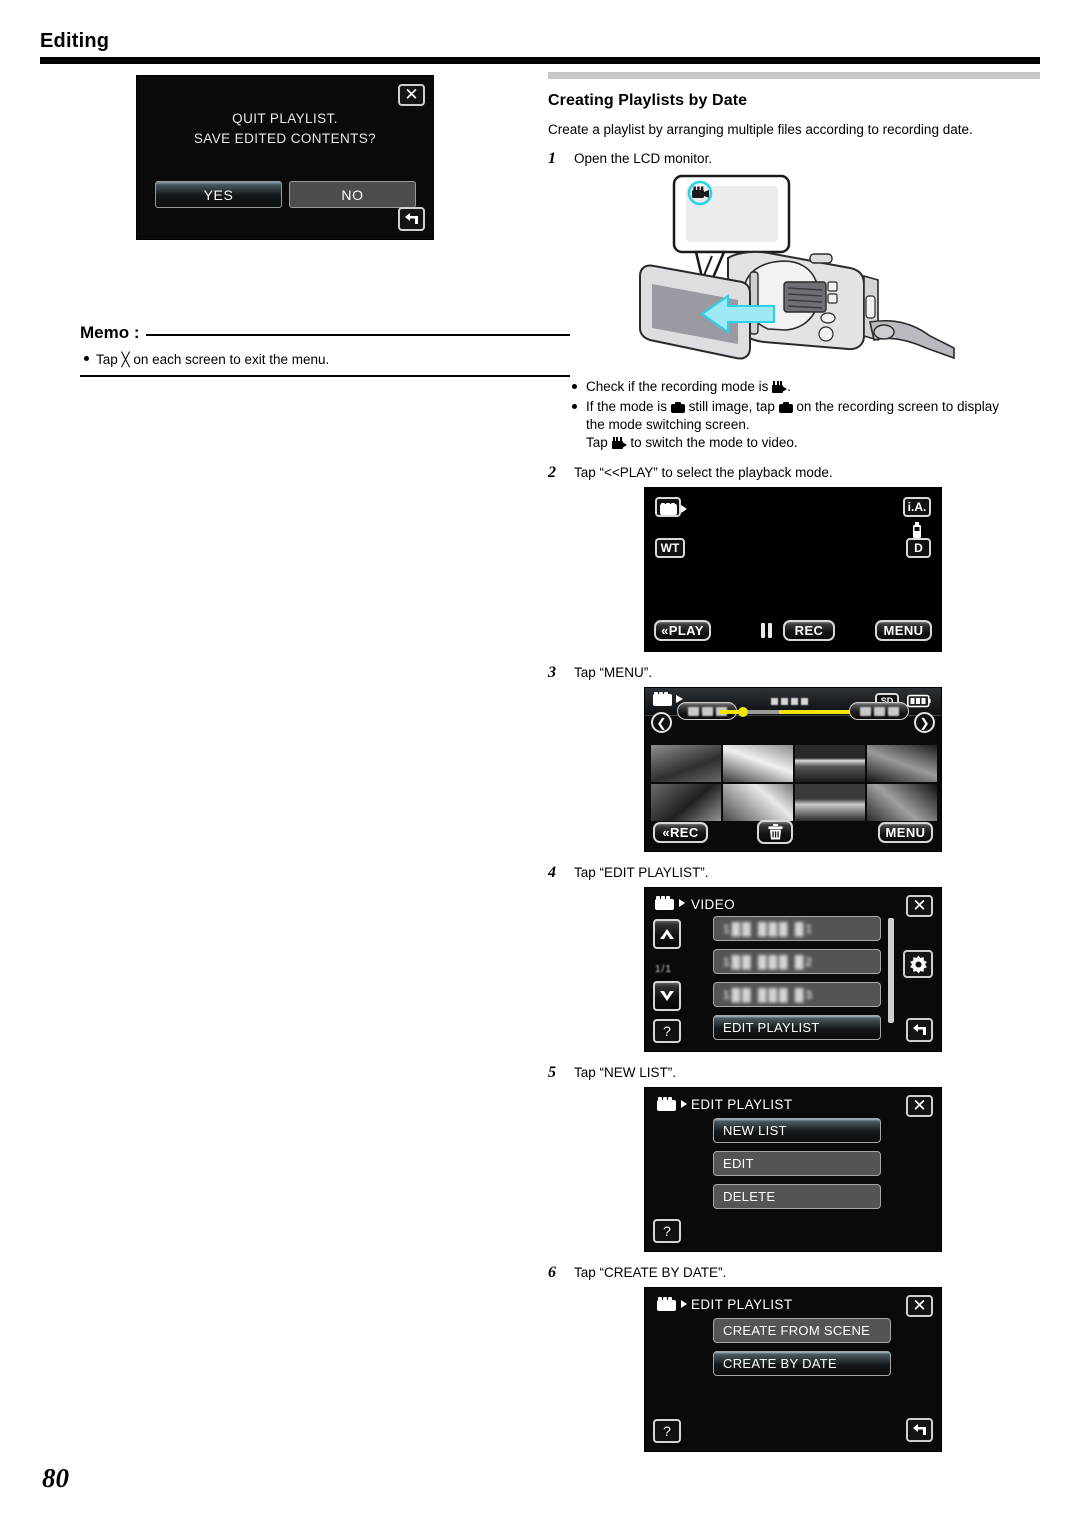 The image size is (1080, 1527). Describe the element at coordinates (917, 507) in the screenshot. I see `intelligent-auto-badge: i.A.` at that location.